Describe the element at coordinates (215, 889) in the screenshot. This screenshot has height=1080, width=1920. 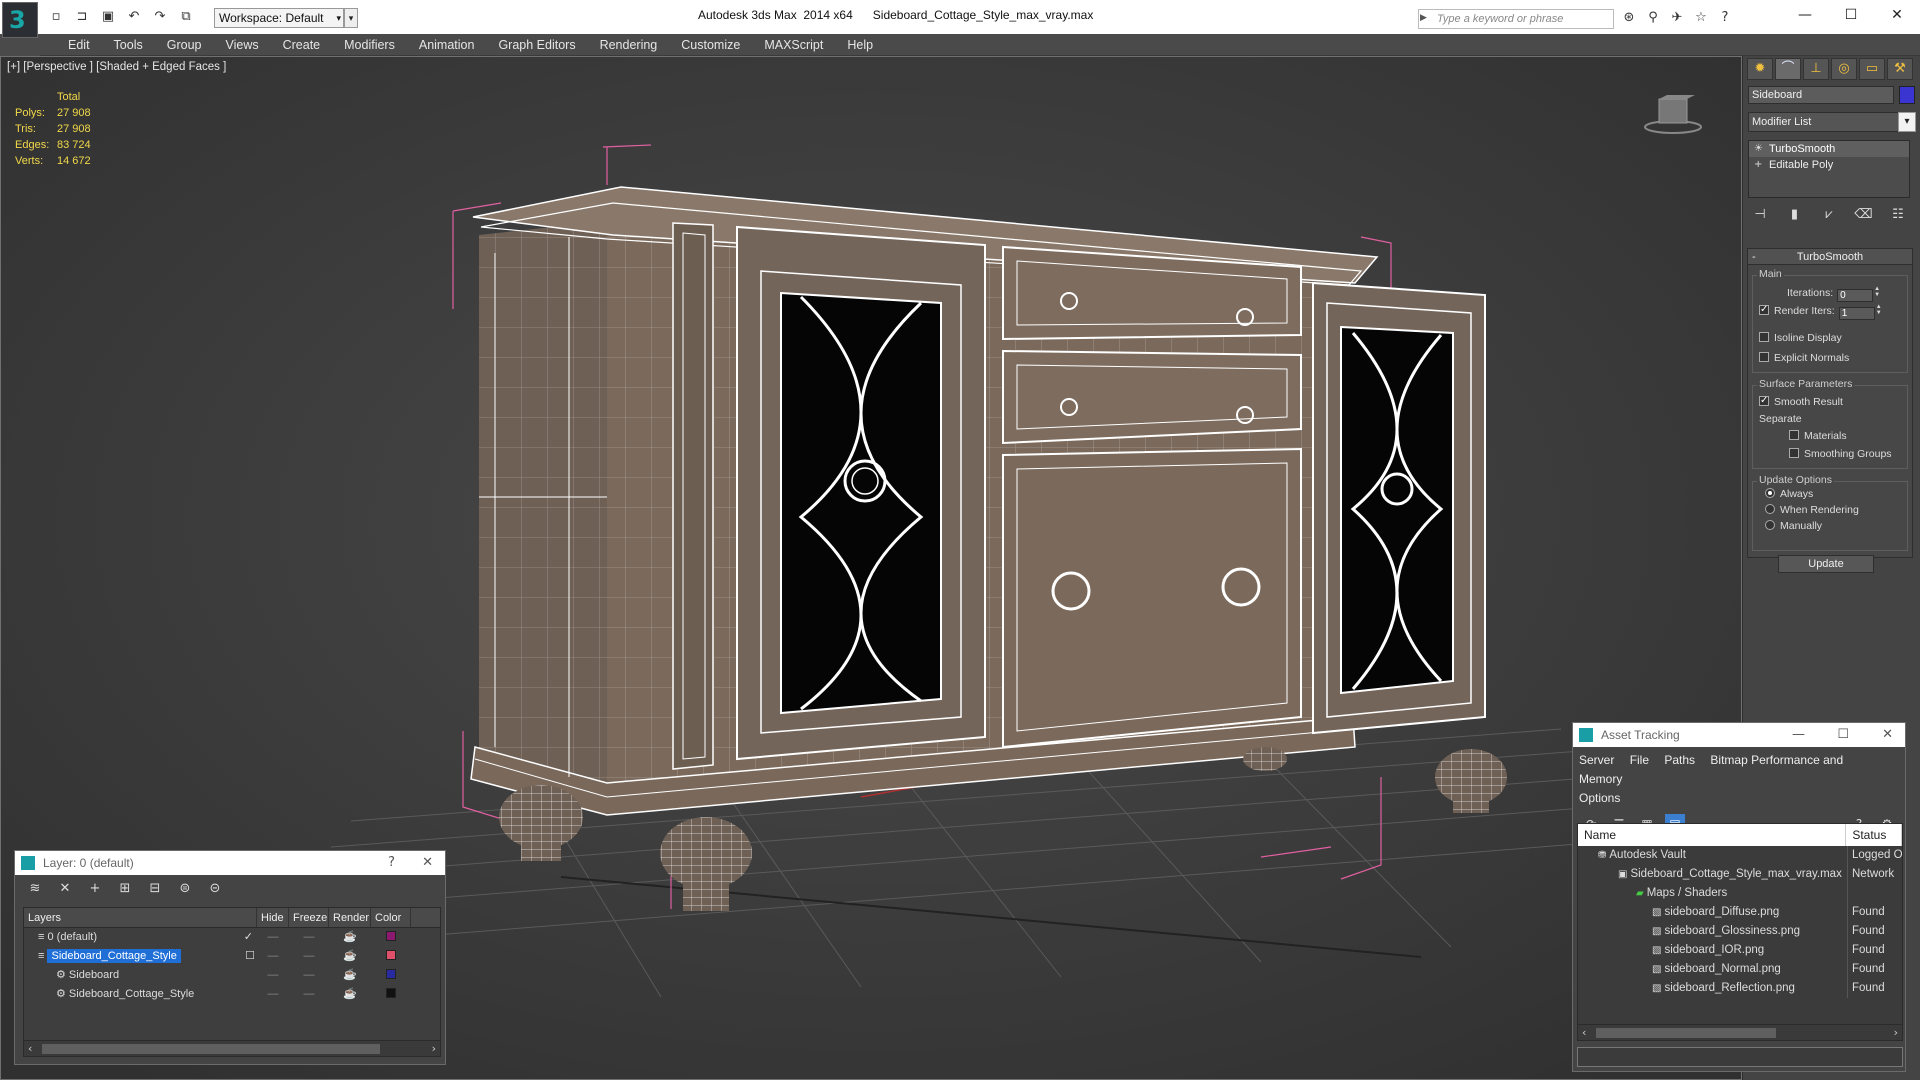
I see `hide-all-icon: ⊝` at that location.